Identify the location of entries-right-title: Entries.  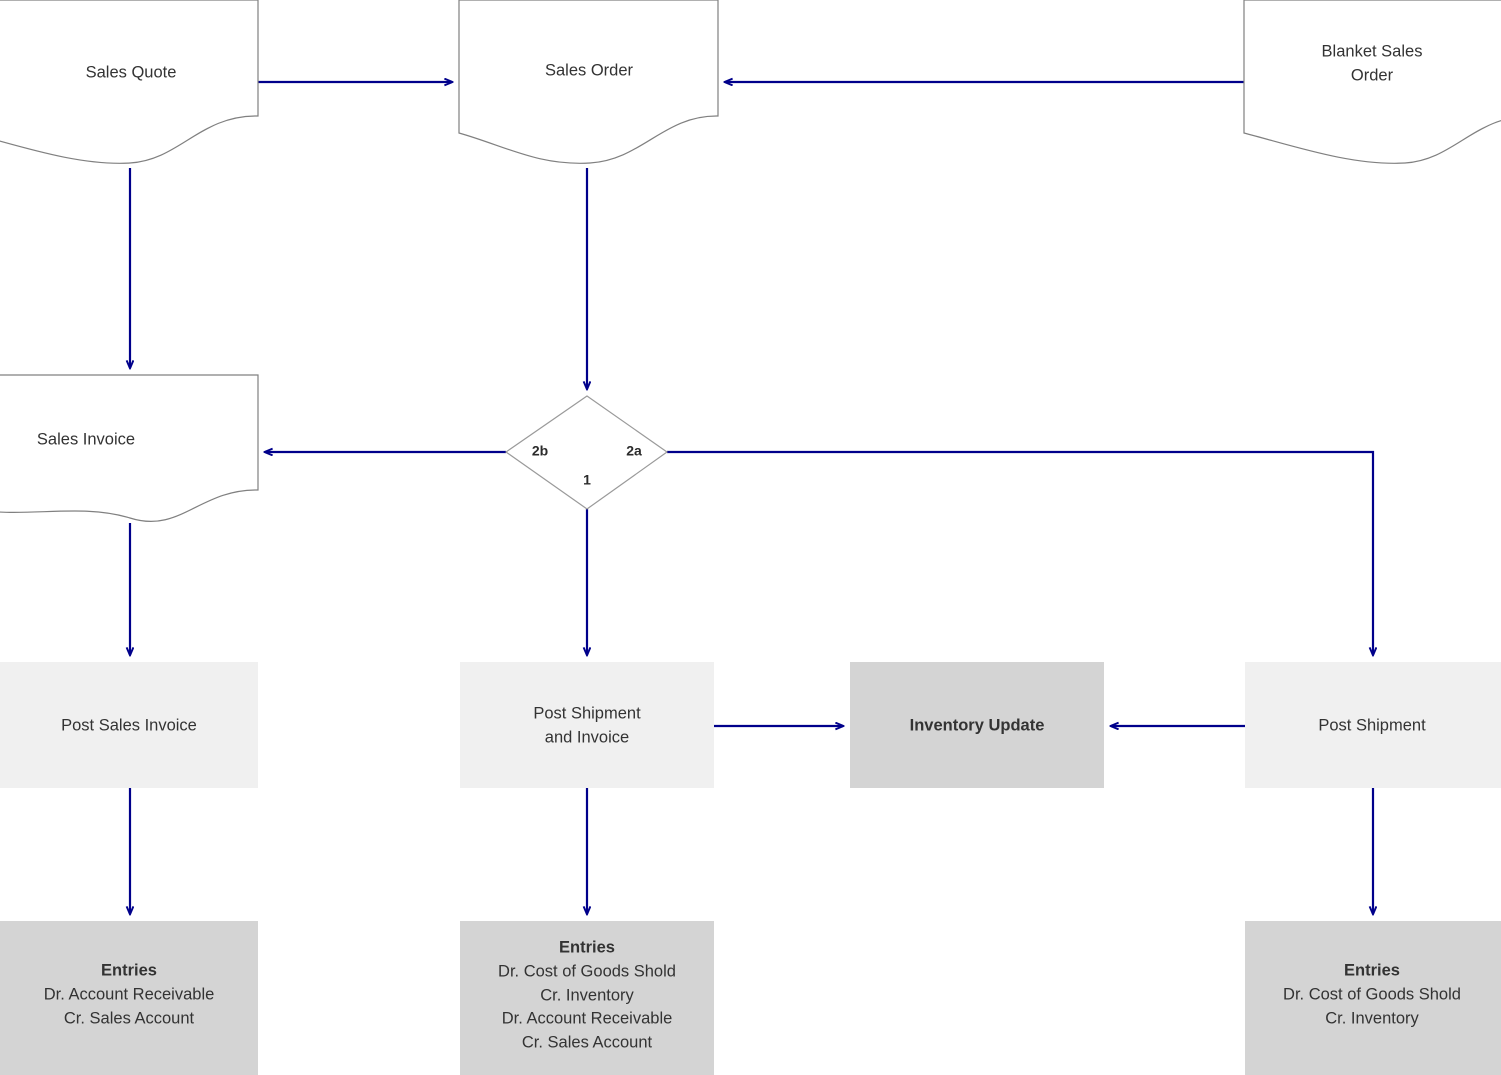
(1372, 970).